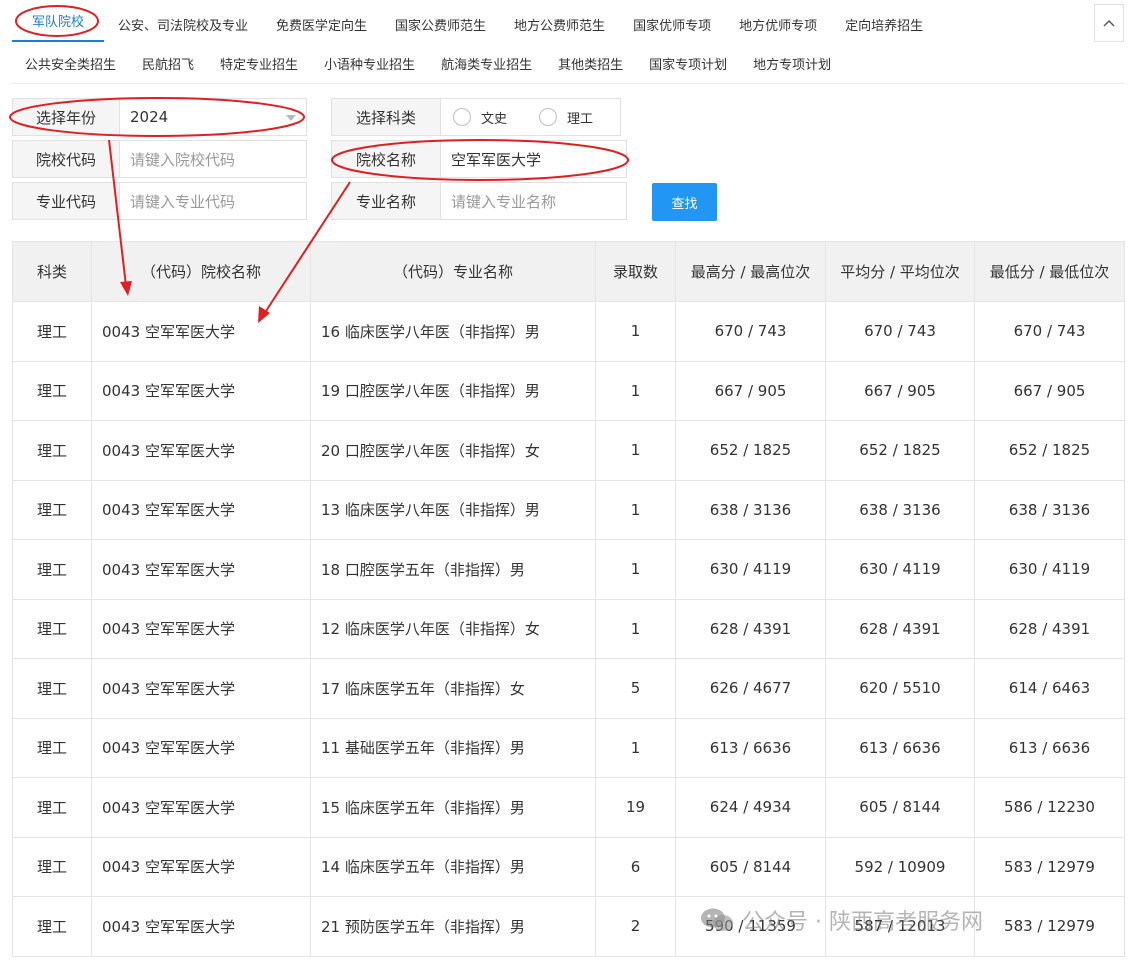 This screenshot has width=1136, height=967. What do you see at coordinates (568, 83) in the screenshot?
I see `divider` at bounding box center [568, 83].